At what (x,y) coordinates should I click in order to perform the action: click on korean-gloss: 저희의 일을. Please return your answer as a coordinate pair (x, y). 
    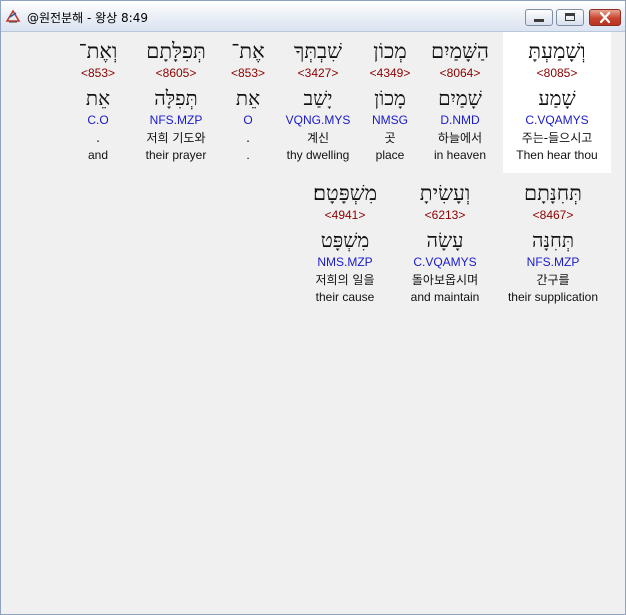
    Looking at the image, I should click on (345, 280).